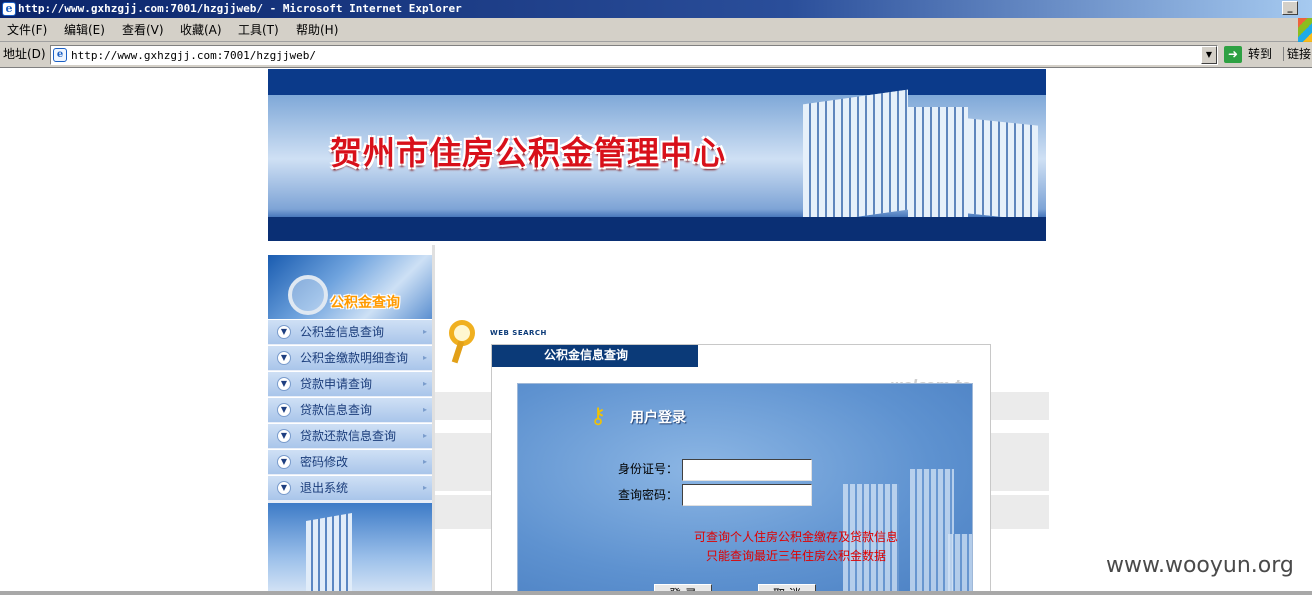 Image resolution: width=1312 pixels, height=595 pixels. Describe the element at coordinates (201, 30) in the screenshot. I see `menu-favorites: 收藏(A)` at that location.